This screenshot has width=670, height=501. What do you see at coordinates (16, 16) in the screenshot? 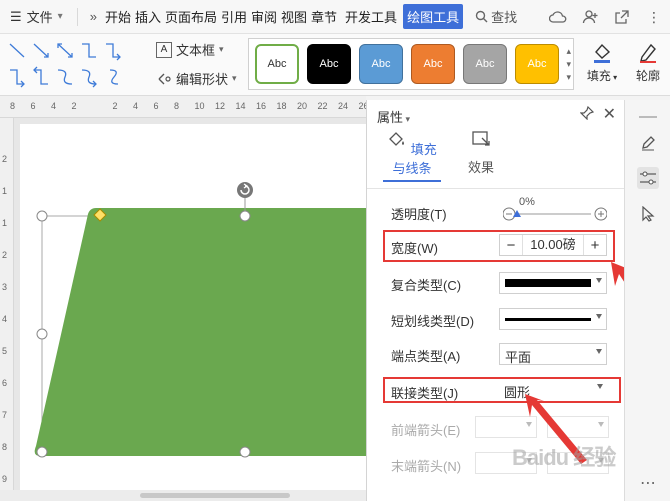
I see `hamburger-icon: ☰` at bounding box center [16, 16].